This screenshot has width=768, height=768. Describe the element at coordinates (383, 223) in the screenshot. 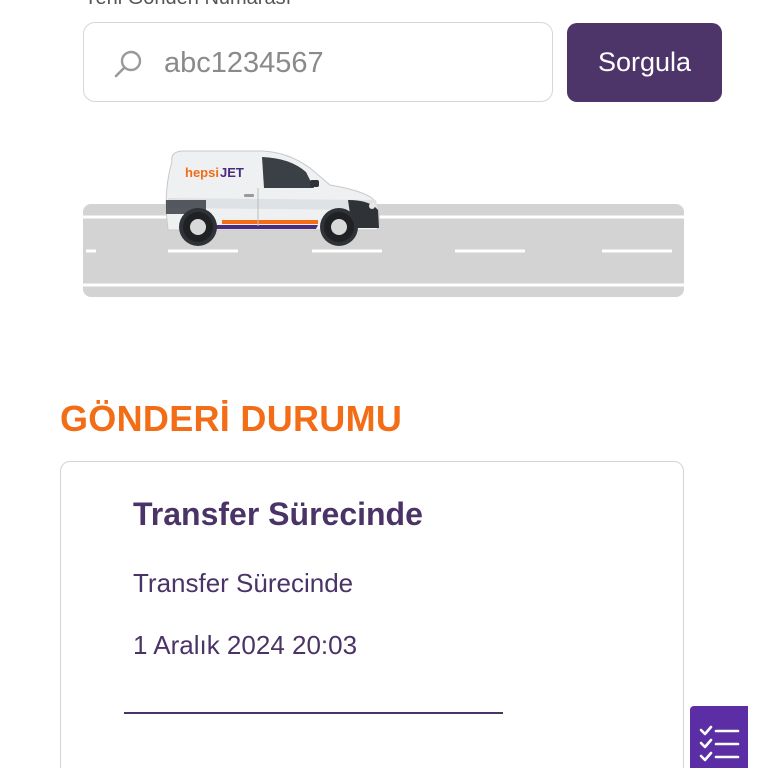

I see `road-illustration: hepsi JET` at that location.